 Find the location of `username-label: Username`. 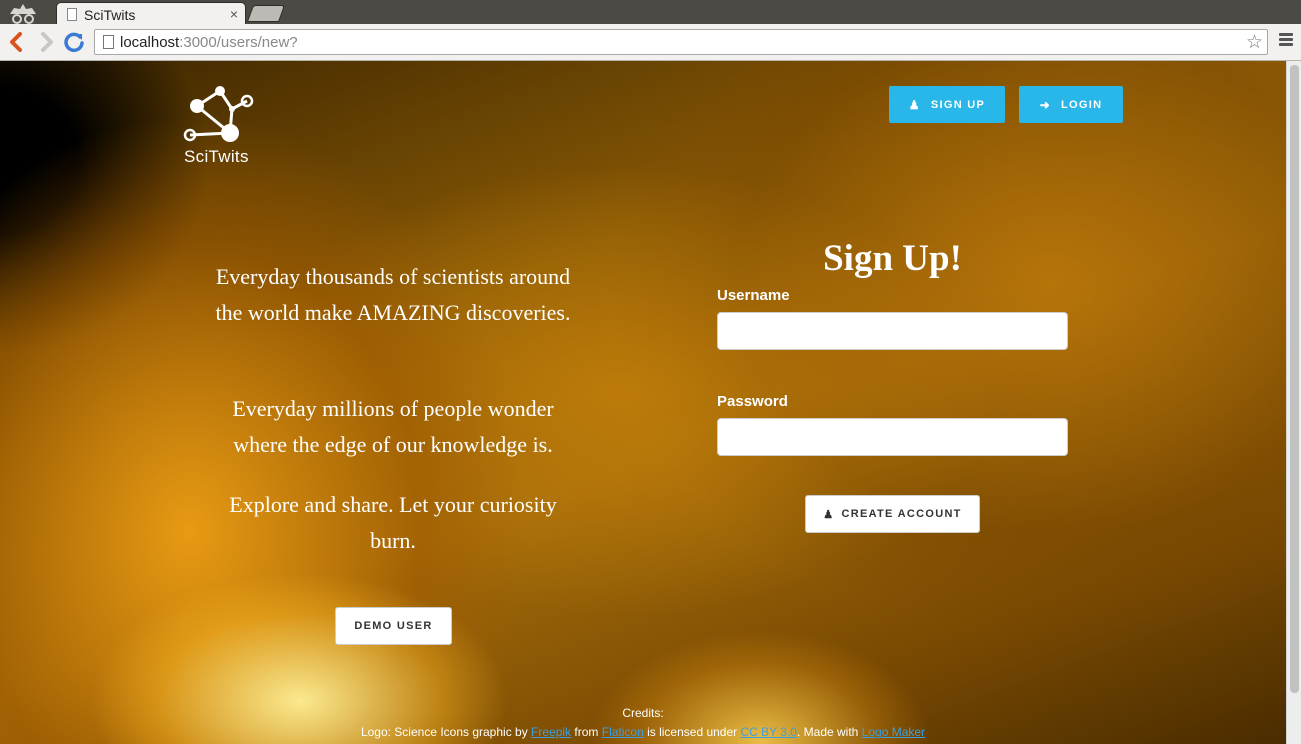

username-label: Username is located at coordinates (753, 295).